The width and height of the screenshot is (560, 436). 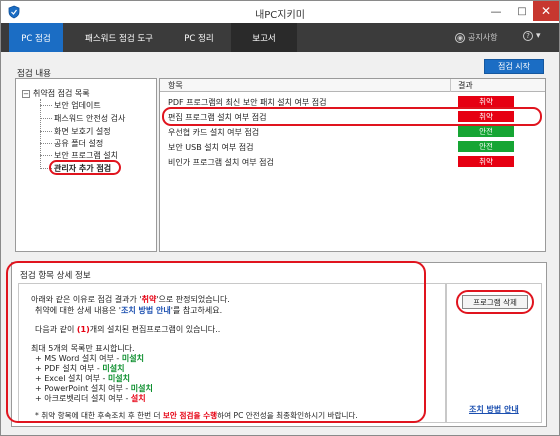 What do you see at coordinates (514, 66) in the screenshot?
I see `start-check-button: 점검 시작` at bounding box center [514, 66].